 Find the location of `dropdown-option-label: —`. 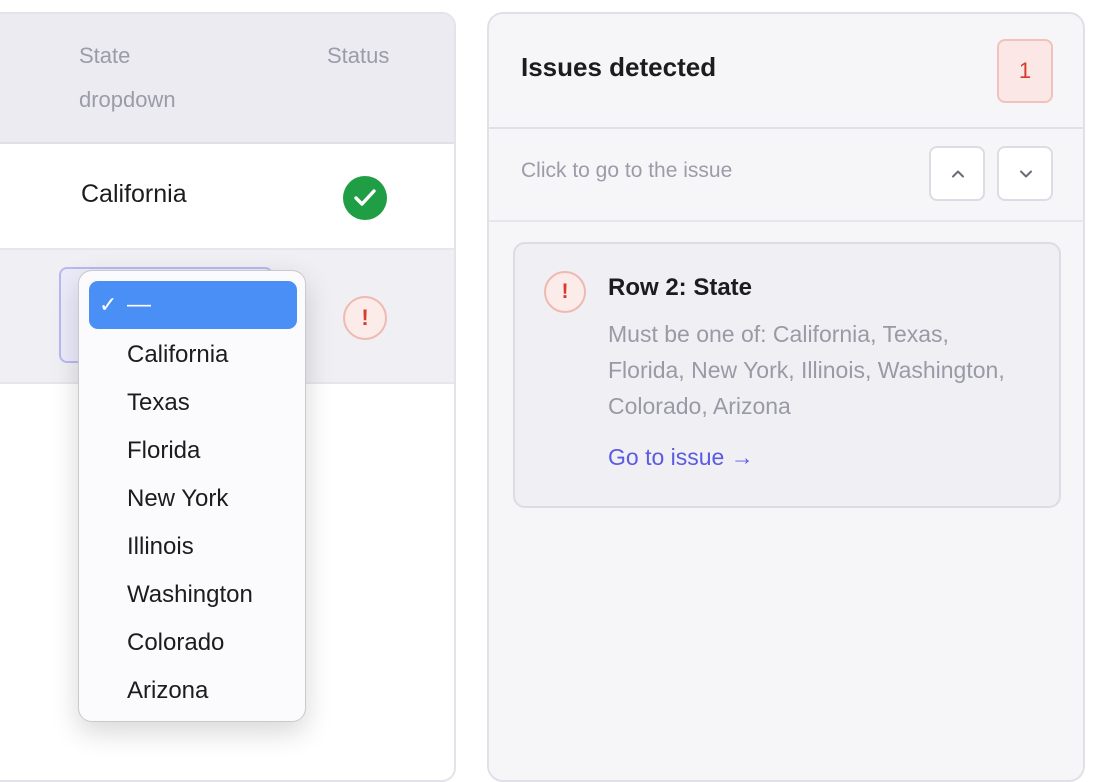

dropdown-option-label: — is located at coordinates (139, 304).